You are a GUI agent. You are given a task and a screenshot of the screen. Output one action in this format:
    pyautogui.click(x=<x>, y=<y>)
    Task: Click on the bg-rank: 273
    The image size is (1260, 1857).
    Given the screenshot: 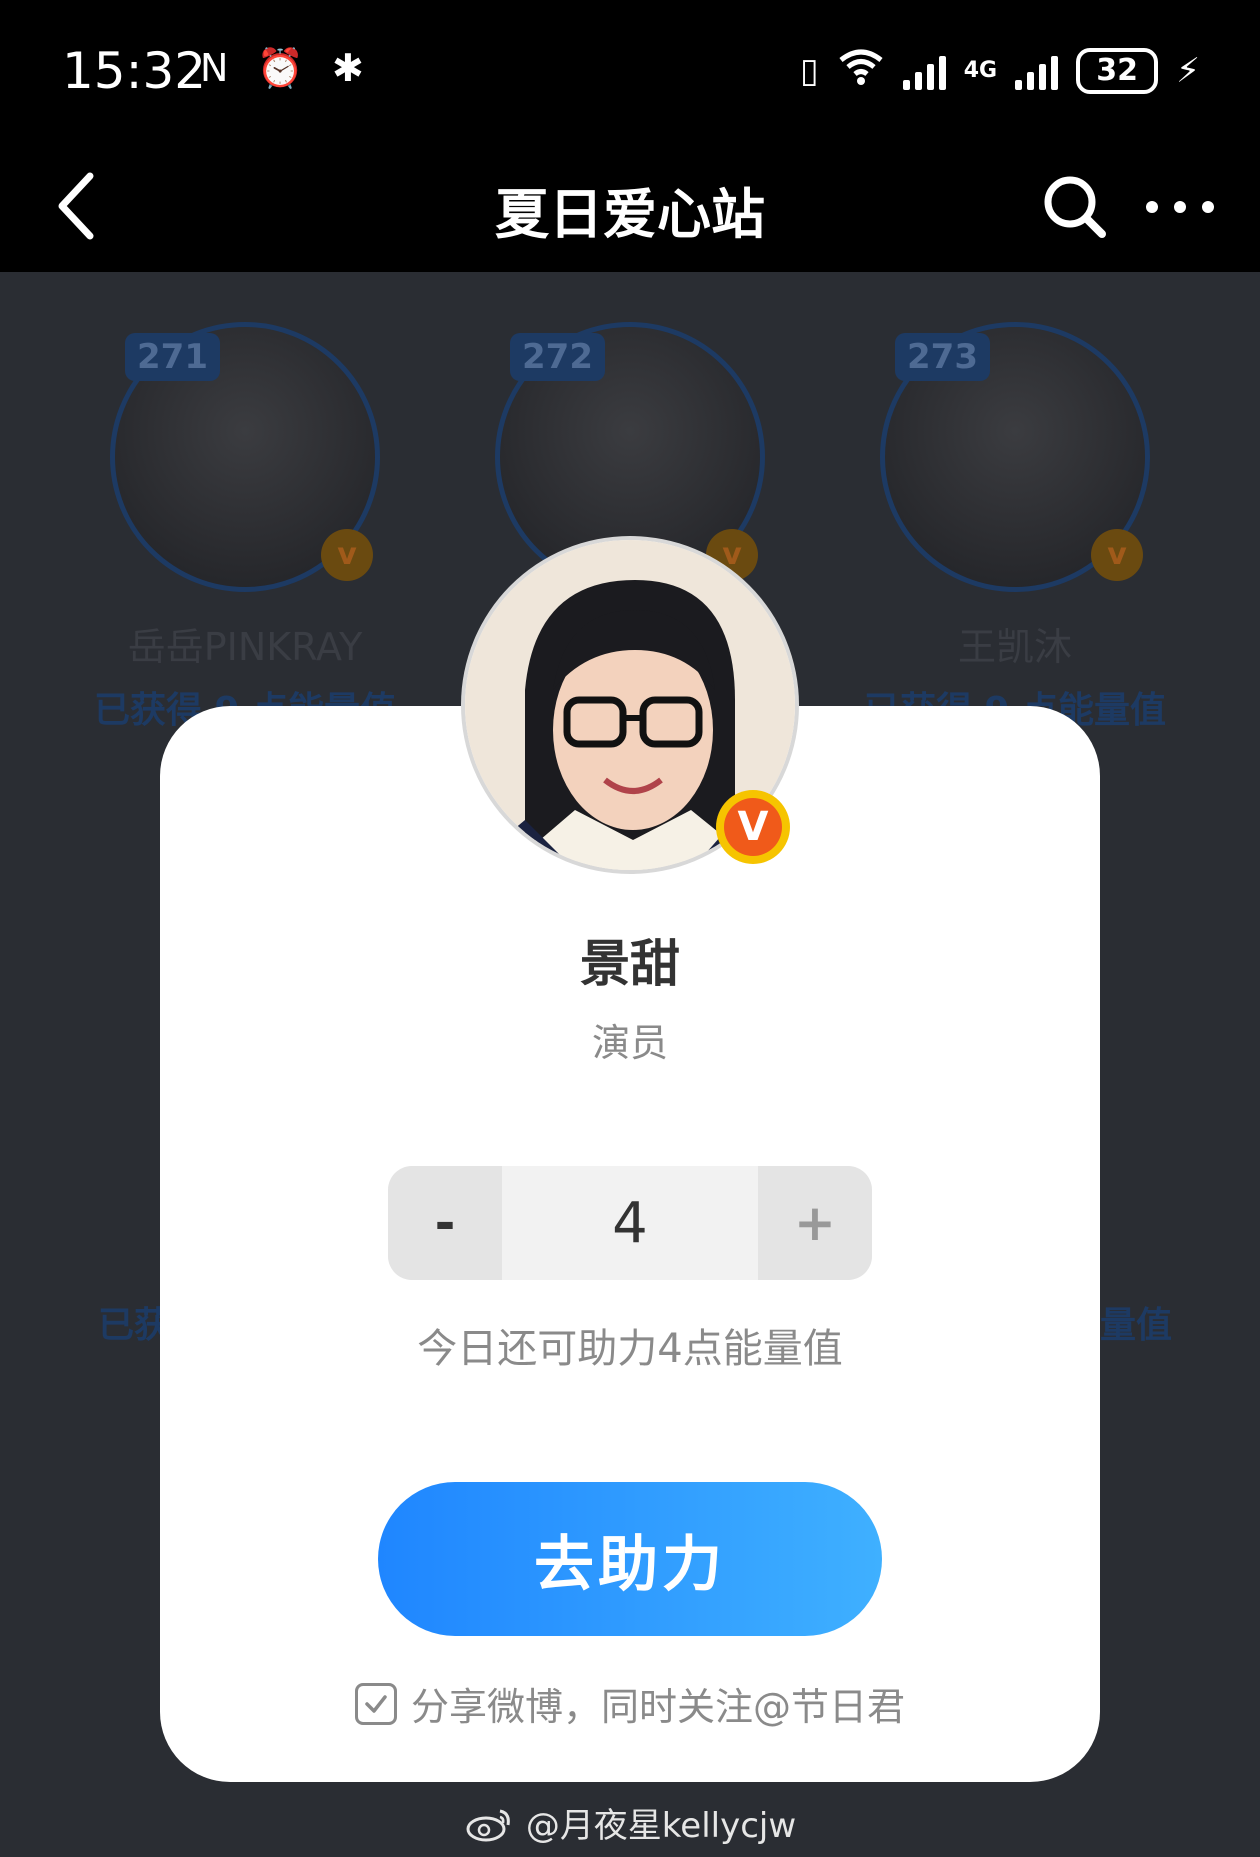 What is the action you would take?
    pyautogui.click(x=942, y=357)
    